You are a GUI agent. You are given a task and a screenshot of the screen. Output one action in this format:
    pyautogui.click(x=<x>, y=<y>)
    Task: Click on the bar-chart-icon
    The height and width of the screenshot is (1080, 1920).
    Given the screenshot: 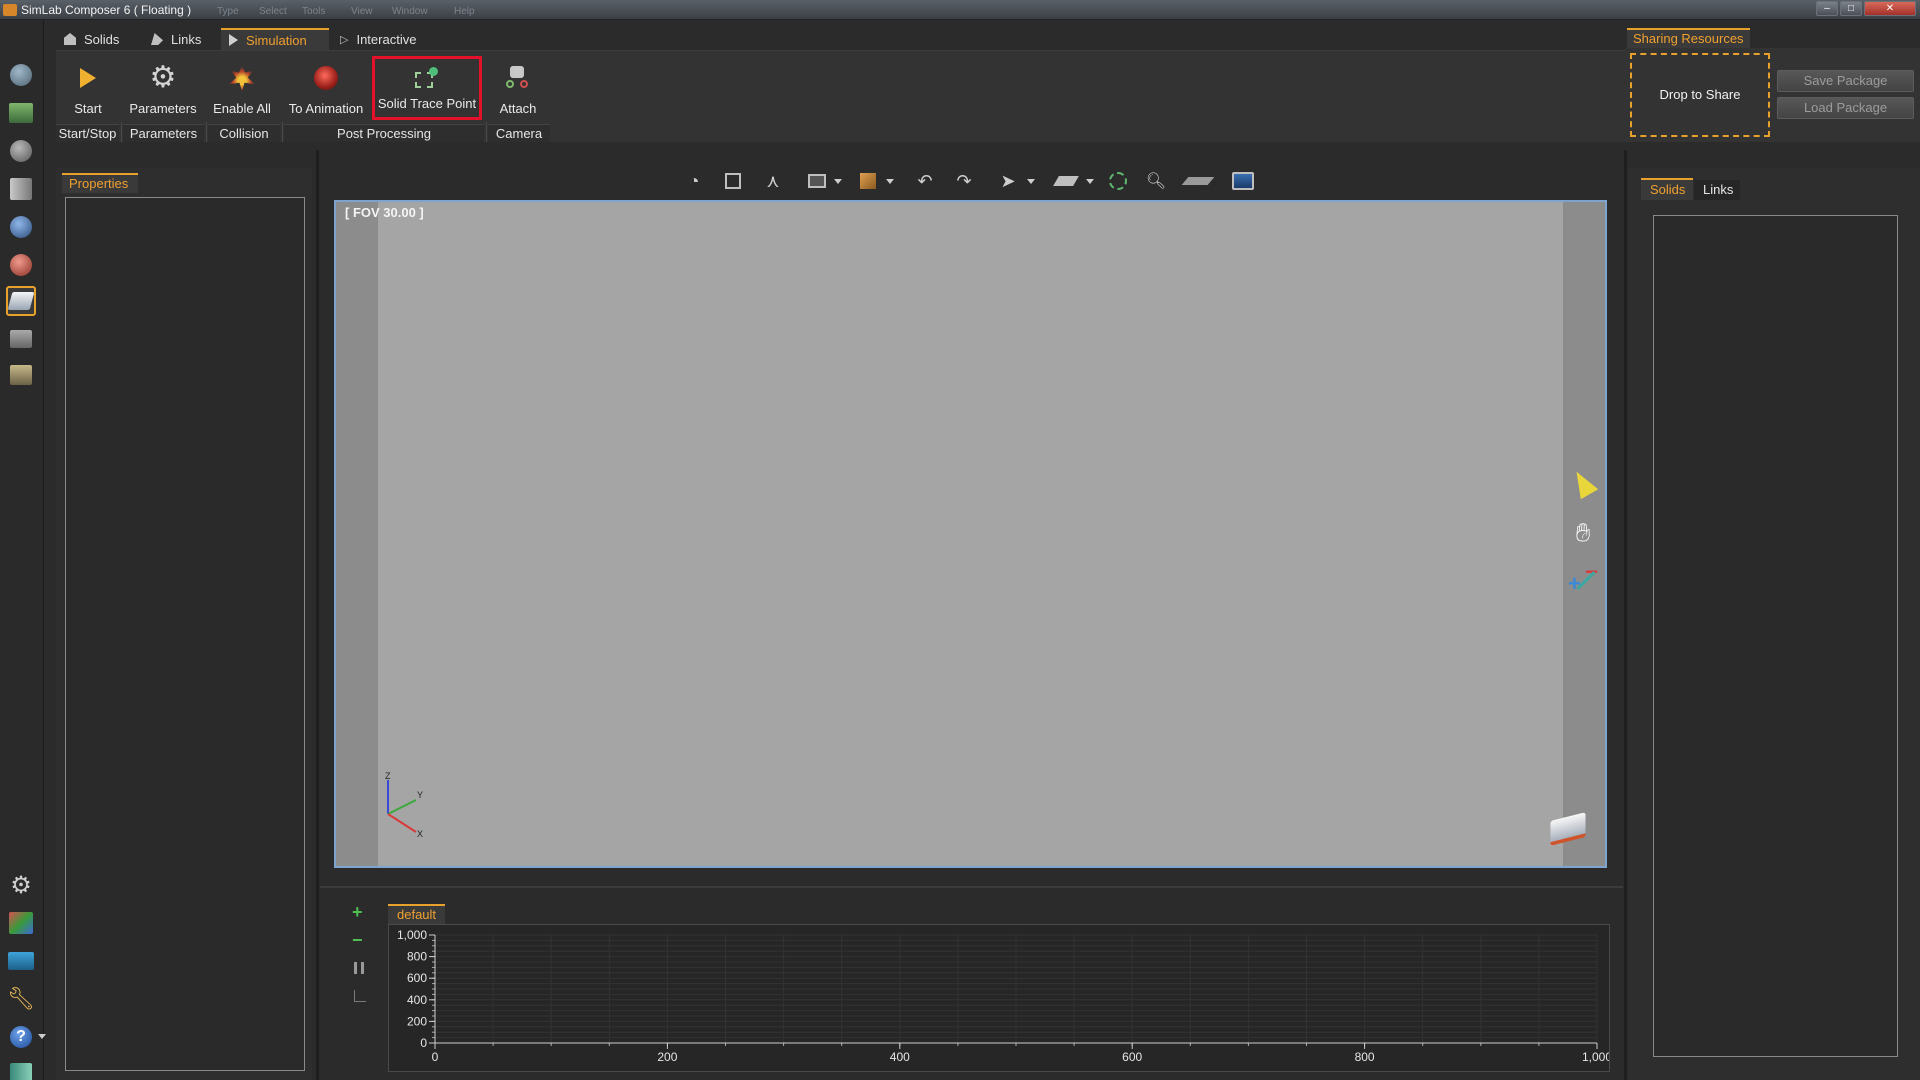 What is the action you would take?
    pyautogui.click(x=359, y=968)
    